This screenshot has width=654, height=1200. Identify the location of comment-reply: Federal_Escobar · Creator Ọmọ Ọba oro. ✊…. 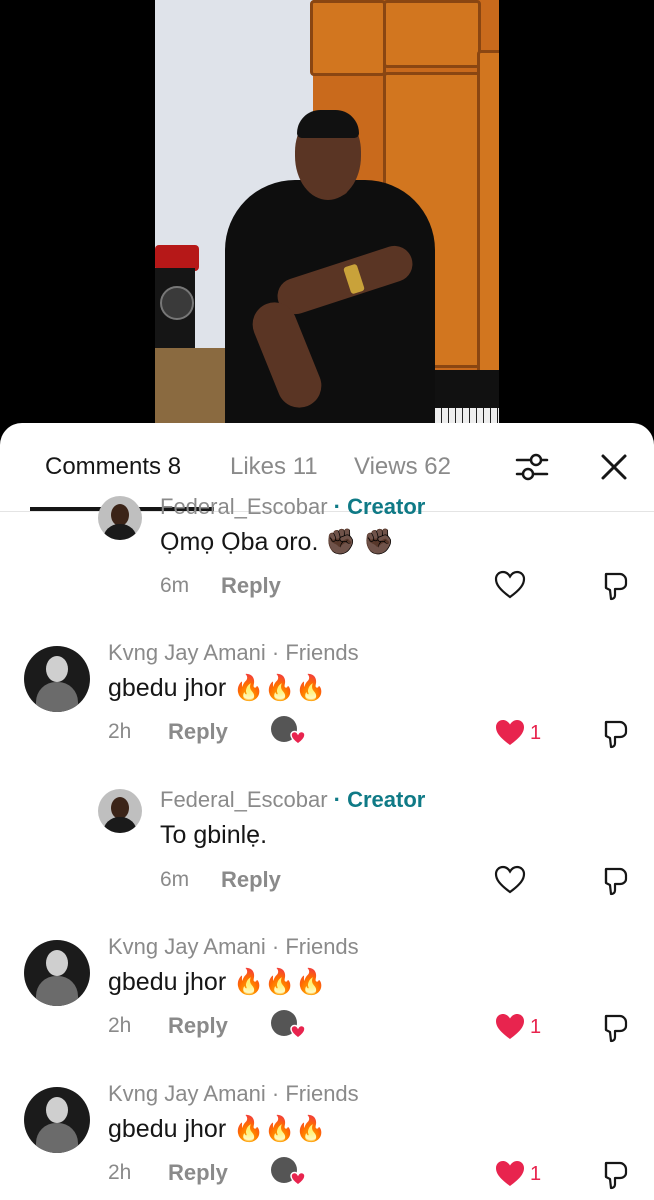
(327, 558).